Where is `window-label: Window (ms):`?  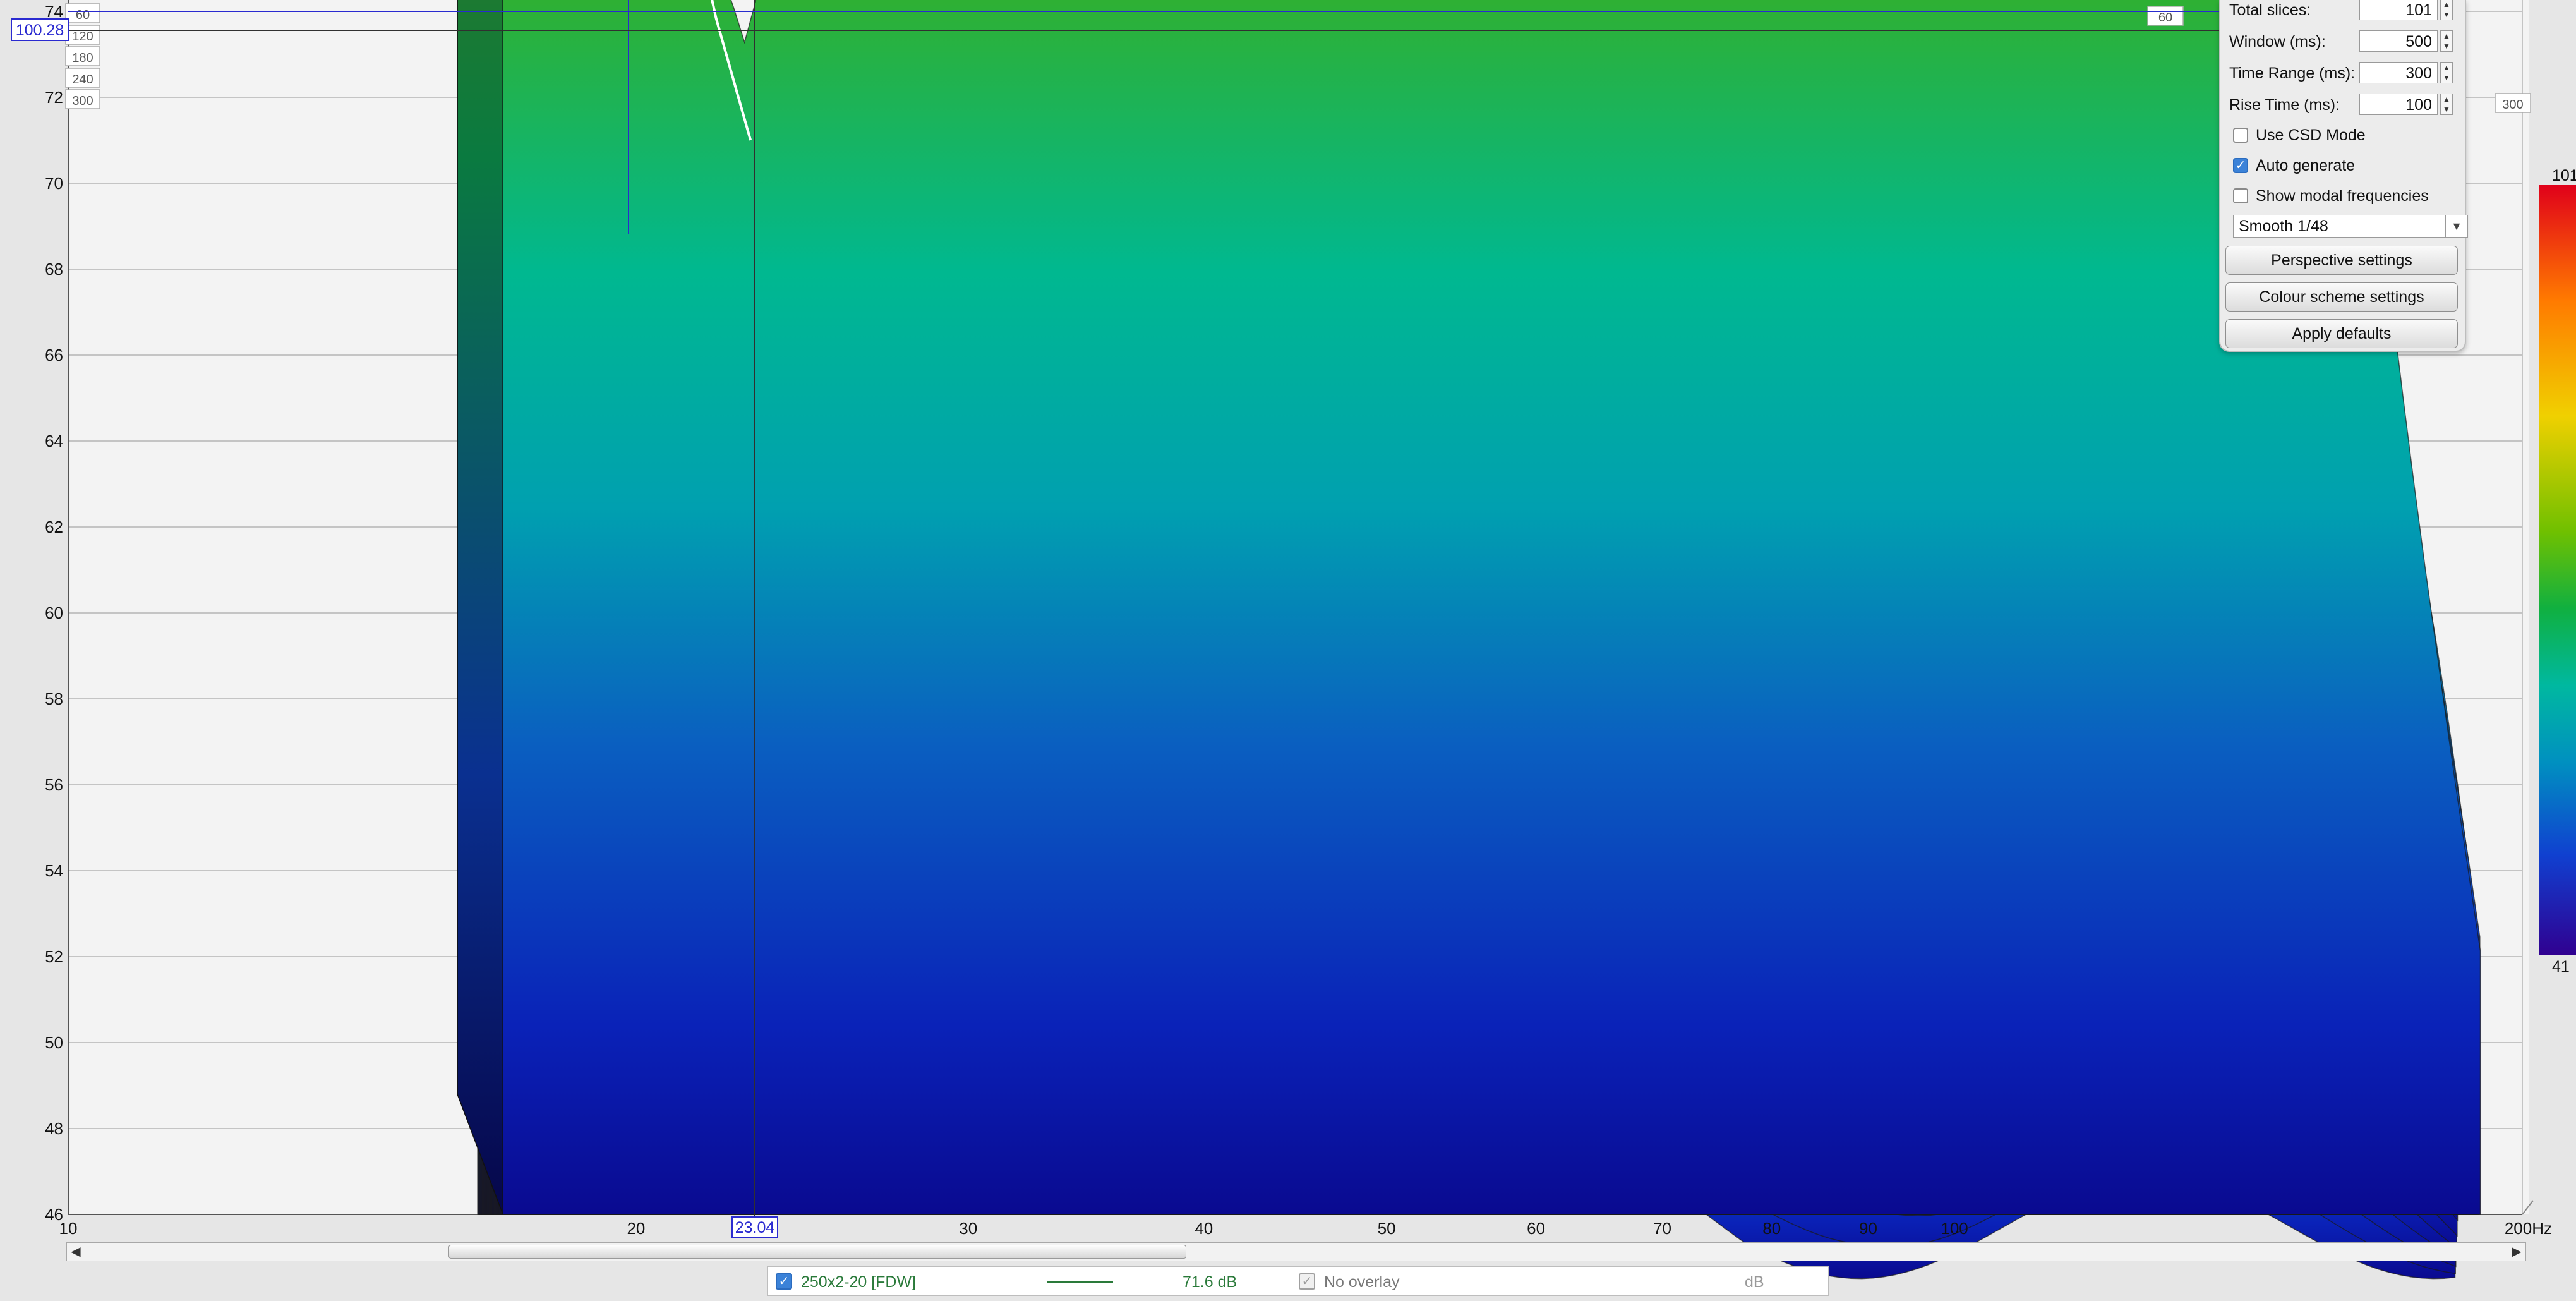
window-label: Window (ms): is located at coordinates (2277, 42).